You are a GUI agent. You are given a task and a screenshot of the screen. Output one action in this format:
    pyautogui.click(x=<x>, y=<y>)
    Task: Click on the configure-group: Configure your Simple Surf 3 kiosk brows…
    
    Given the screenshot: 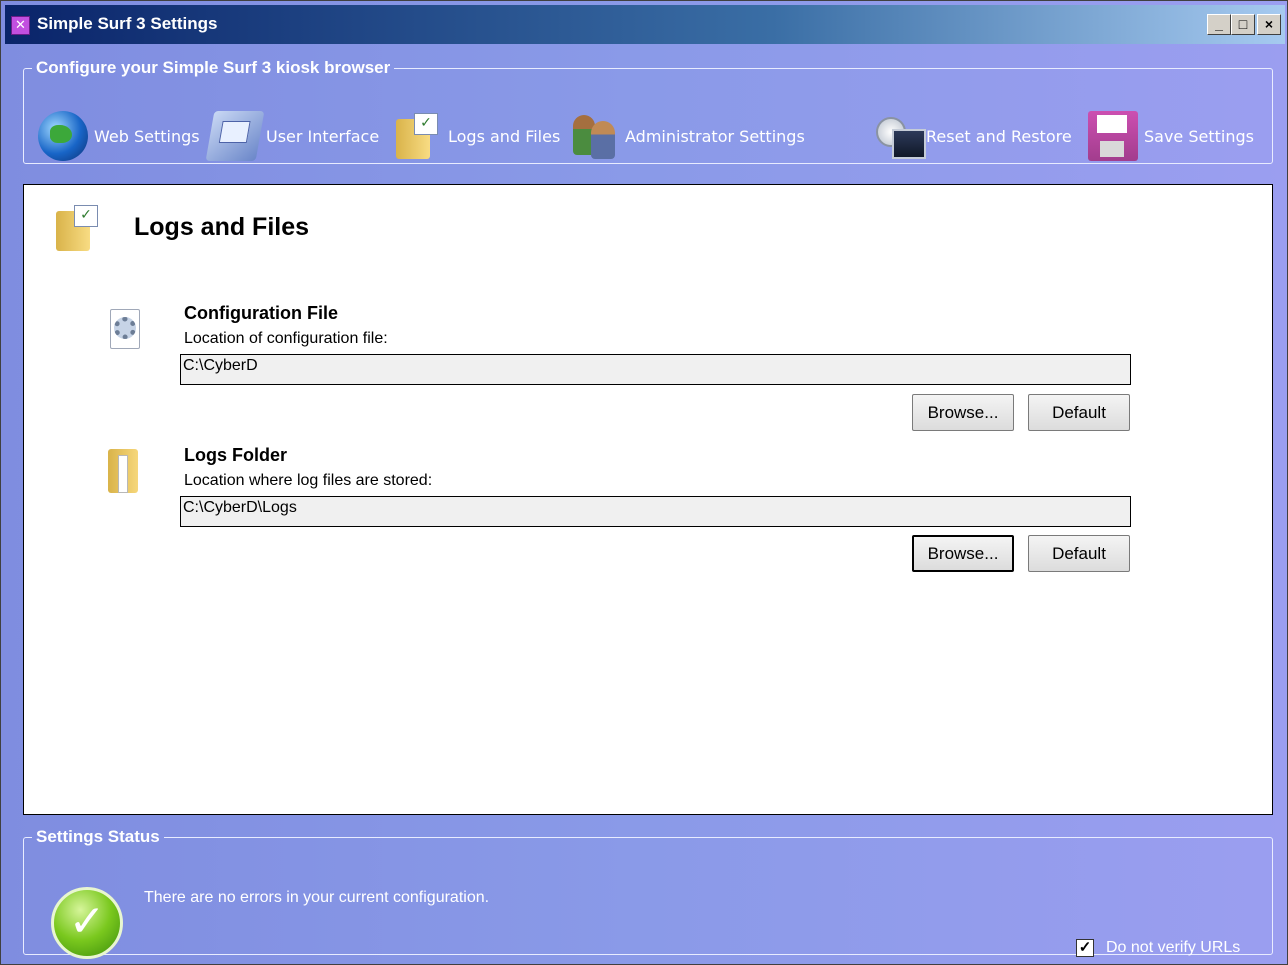 What is the action you would take?
    pyautogui.click(x=648, y=111)
    